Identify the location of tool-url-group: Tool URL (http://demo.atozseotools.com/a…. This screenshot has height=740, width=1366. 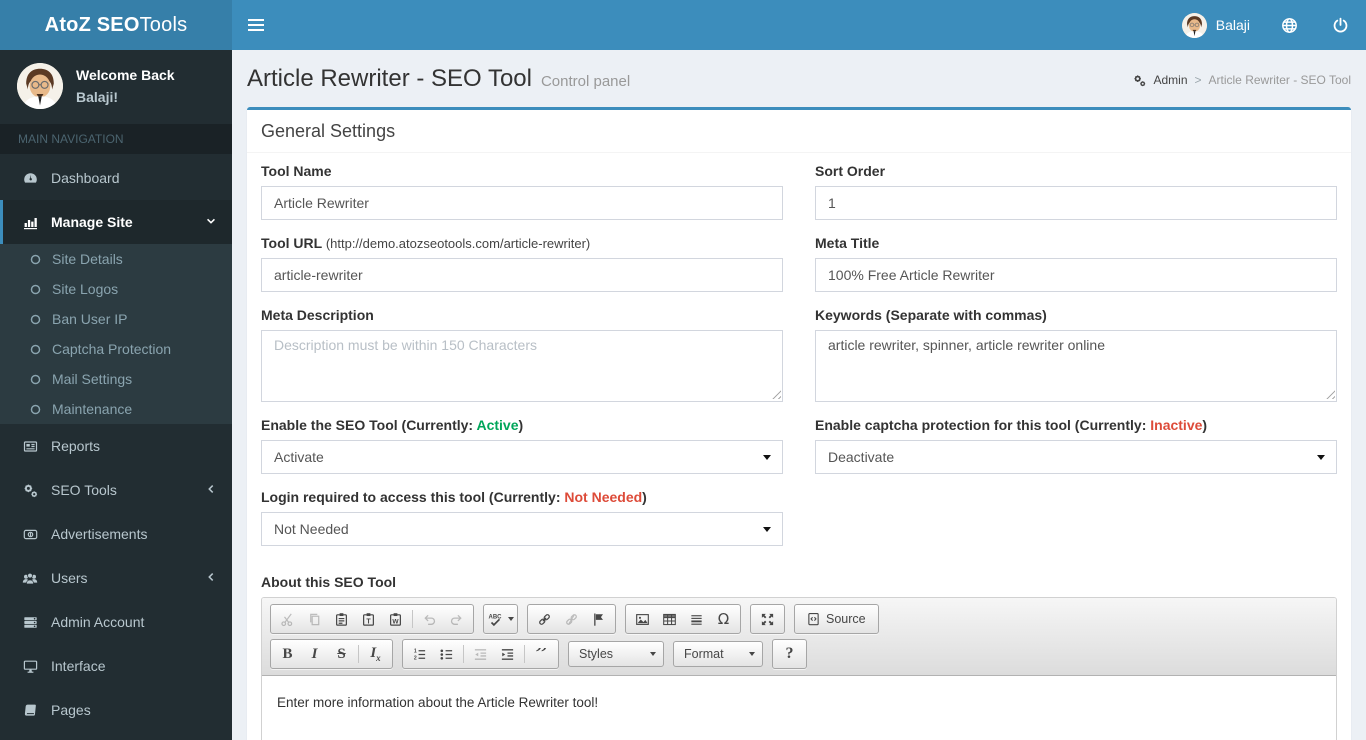
(522, 263).